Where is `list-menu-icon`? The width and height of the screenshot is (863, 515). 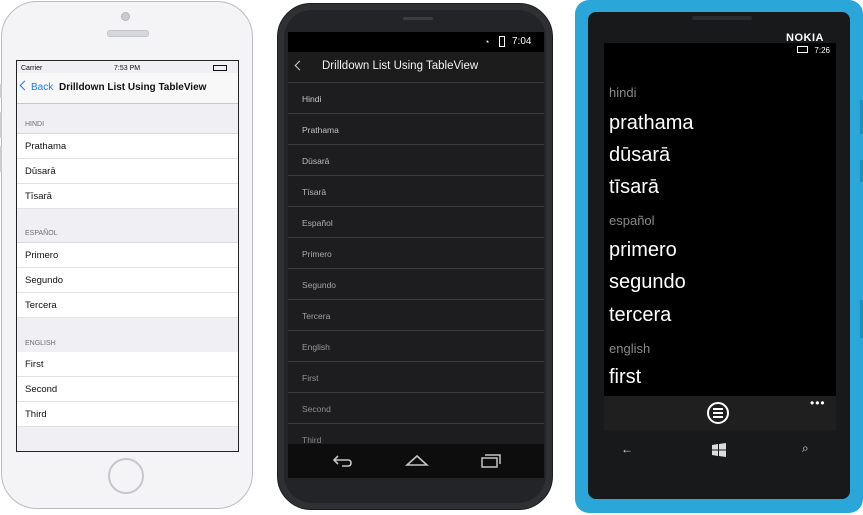 list-menu-icon is located at coordinates (718, 413).